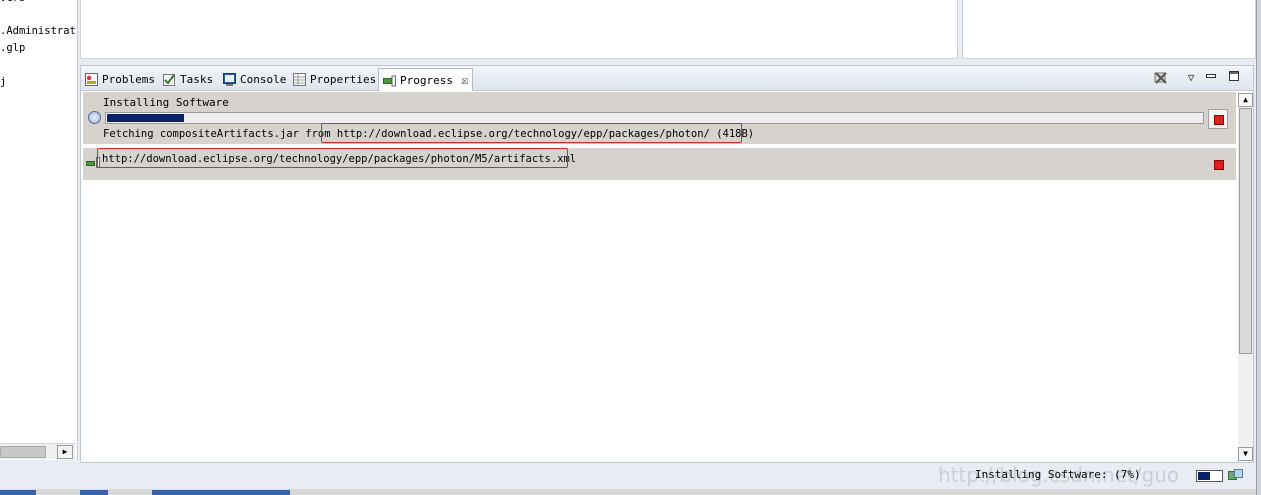  I want to click on close-icon: ☒, so click(464, 80).